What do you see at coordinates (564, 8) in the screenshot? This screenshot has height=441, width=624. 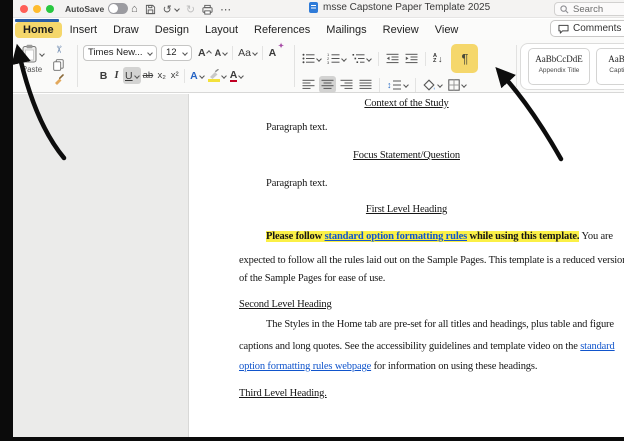 I see `search-icon` at bounding box center [564, 8].